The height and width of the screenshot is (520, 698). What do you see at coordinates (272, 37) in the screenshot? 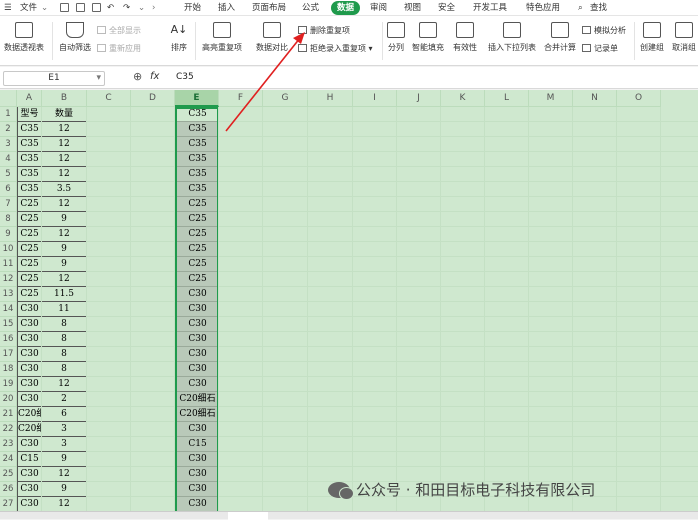
I see `data-compare-button: 数据对比` at bounding box center [272, 37].